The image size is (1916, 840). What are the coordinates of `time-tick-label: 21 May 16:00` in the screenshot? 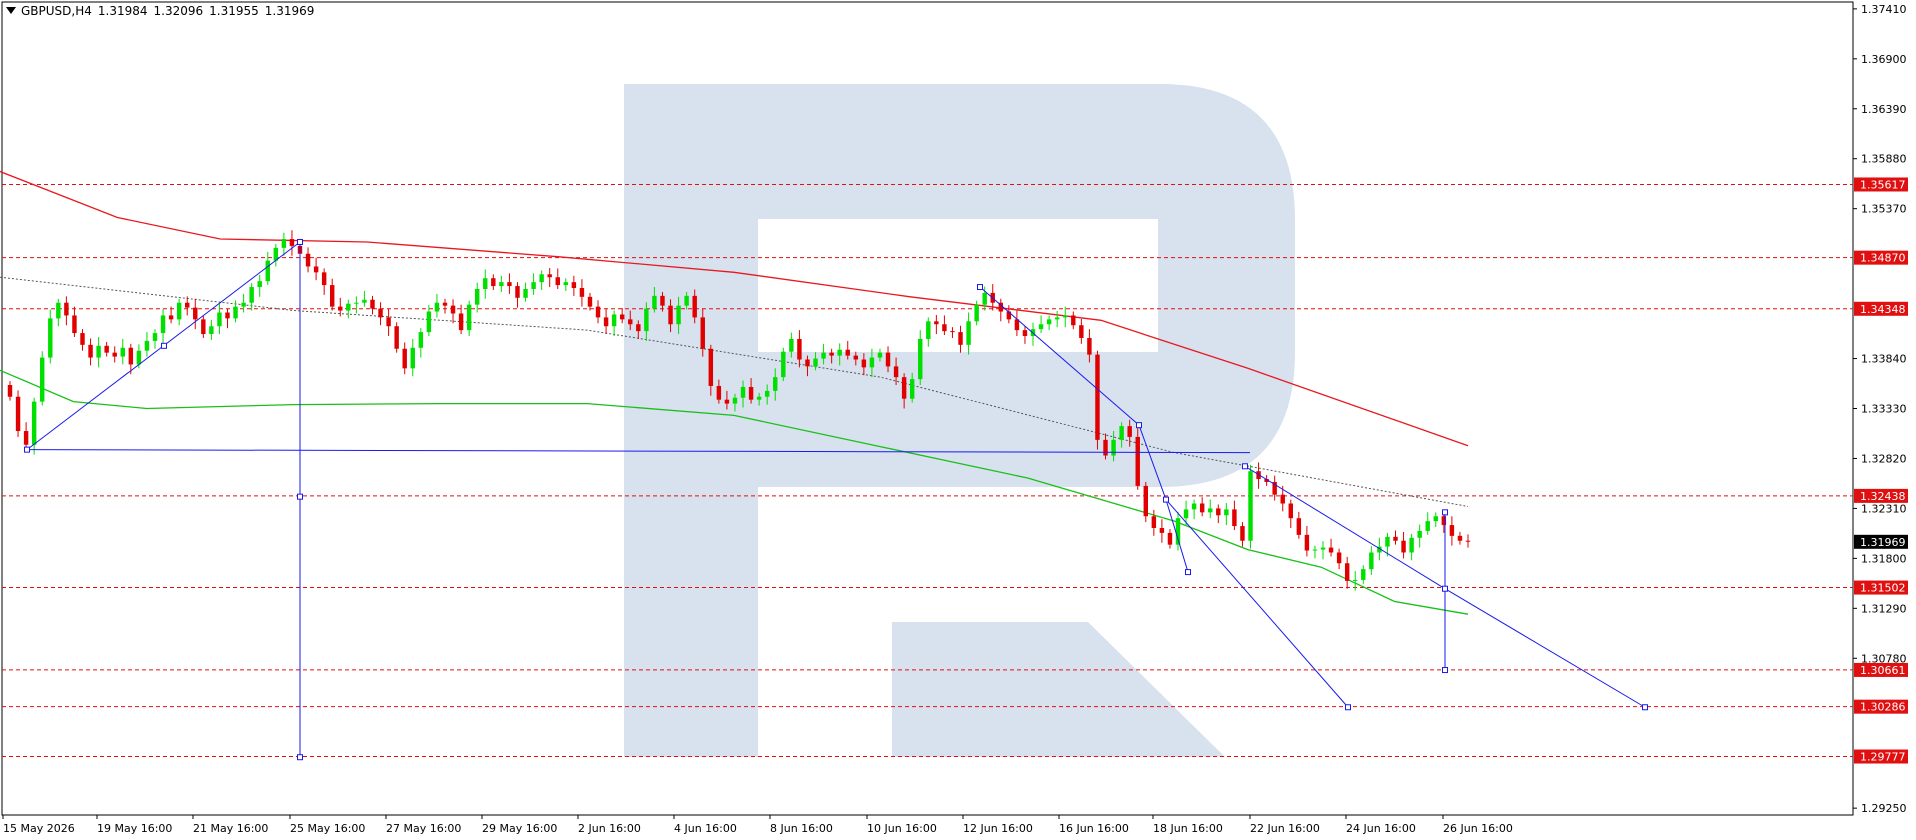 It's located at (230, 828).